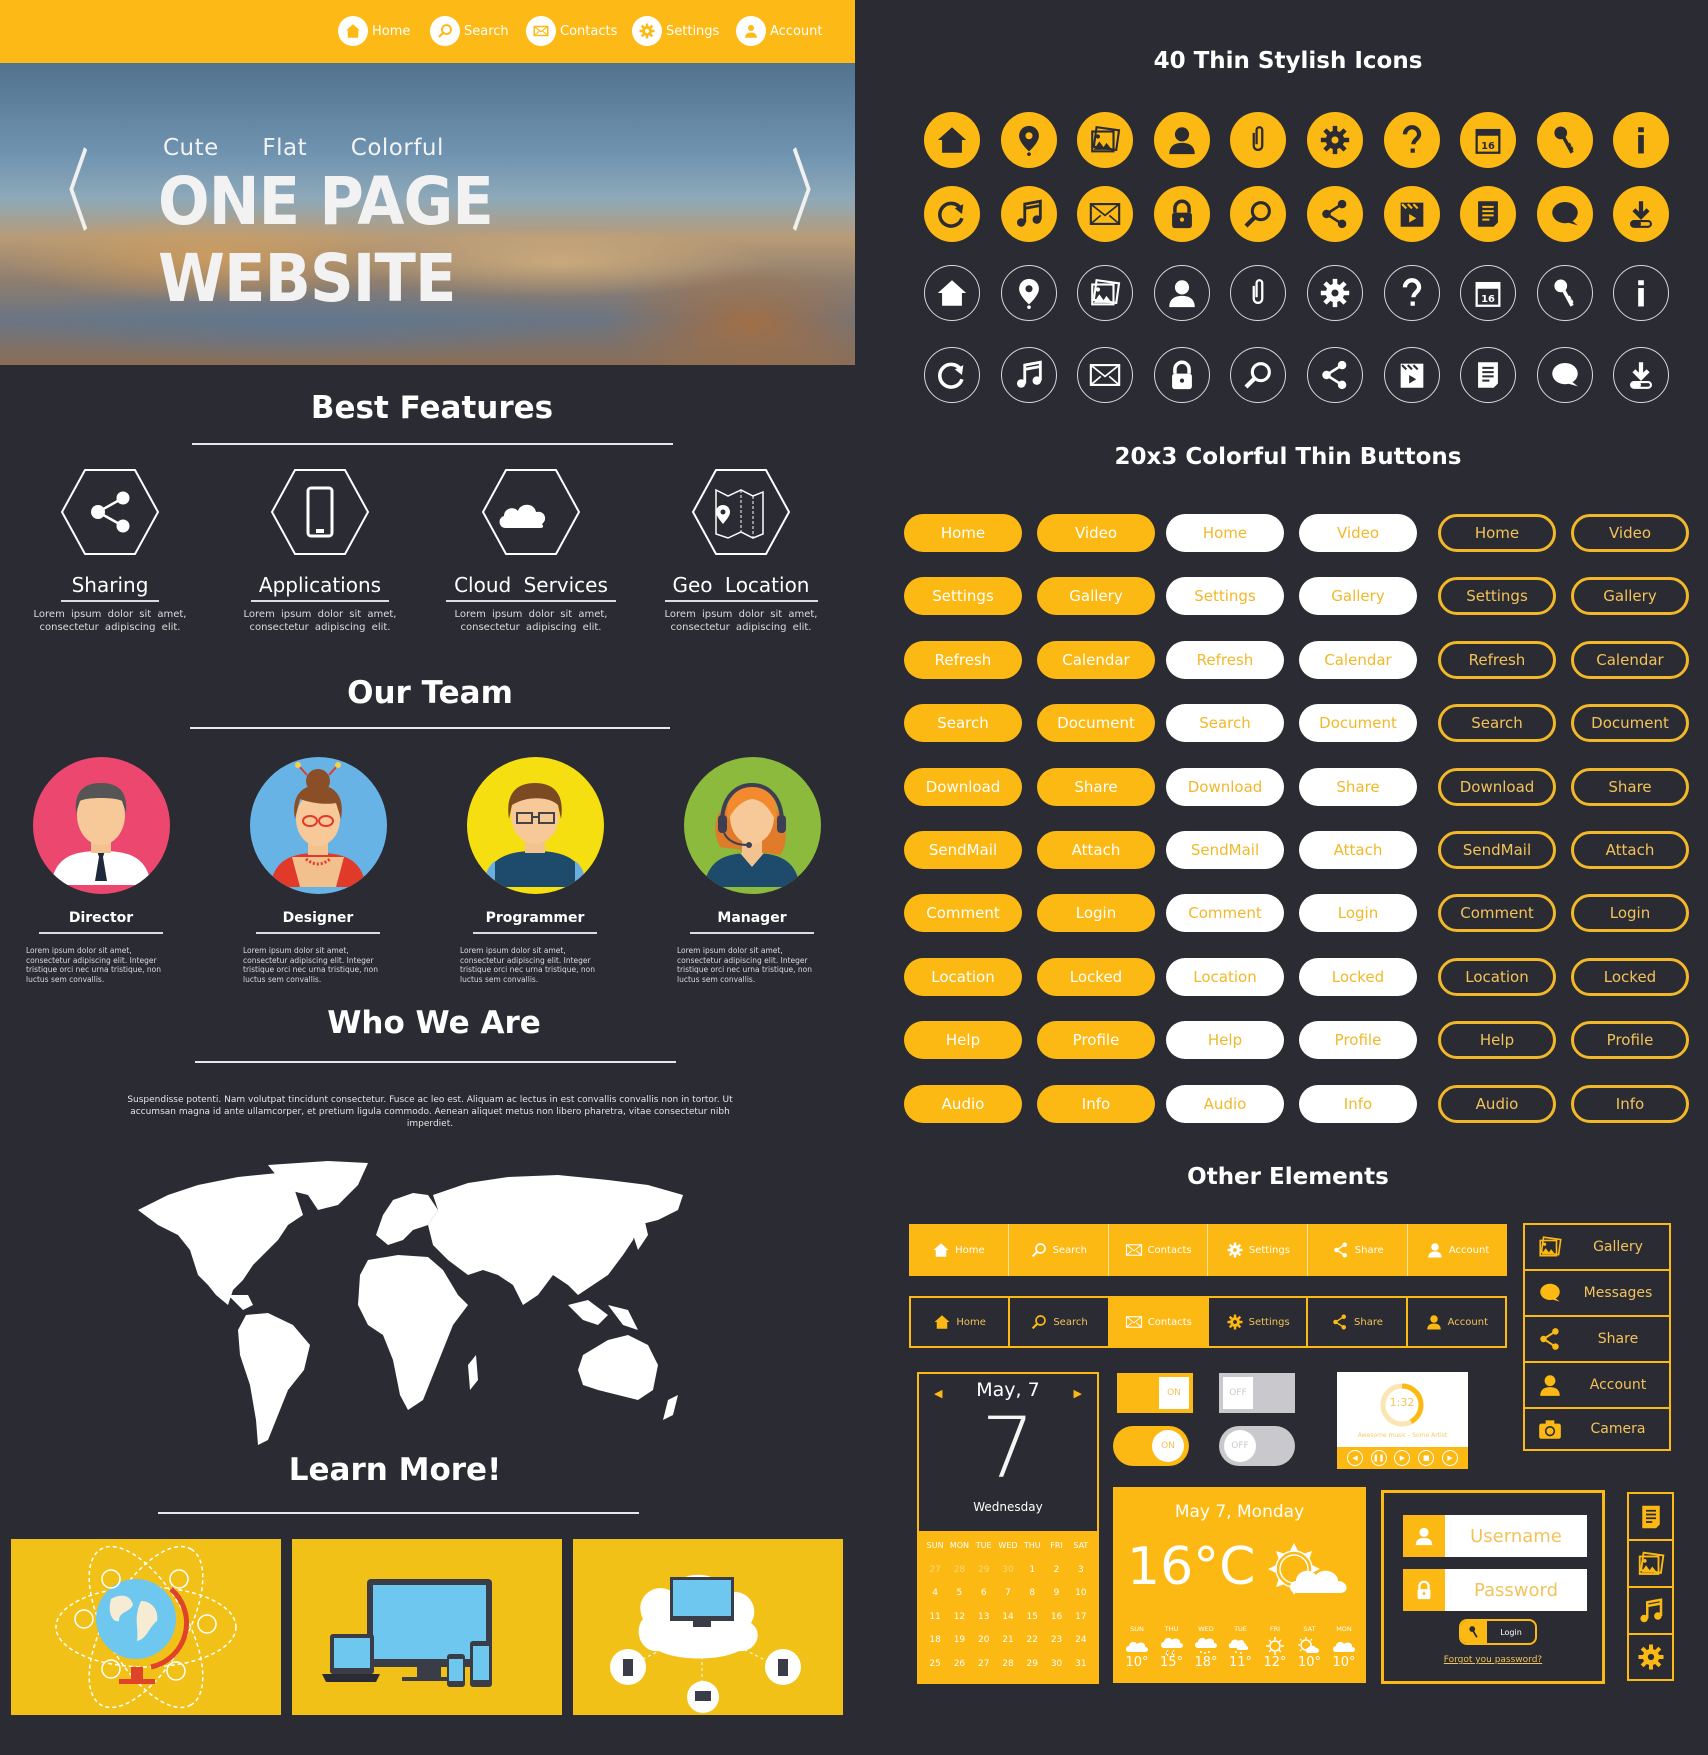 This screenshot has height=1755, width=1708. I want to click on nav2-item-share: Share, so click(1358, 1322).